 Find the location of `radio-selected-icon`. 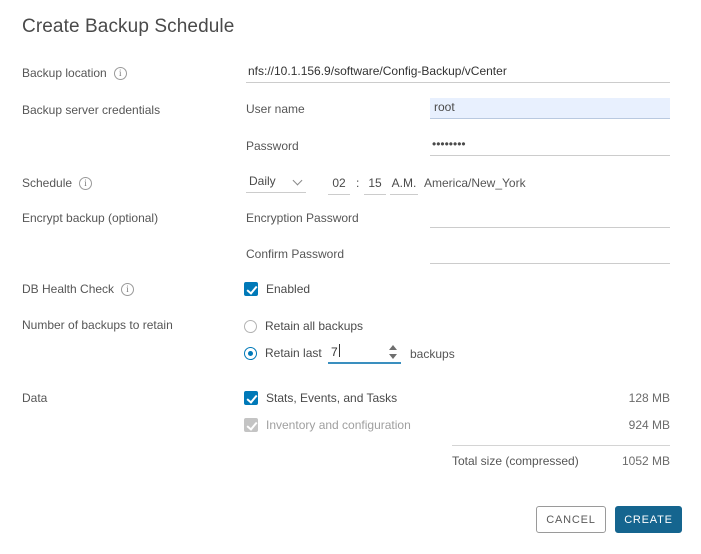

radio-selected-icon is located at coordinates (250, 353).